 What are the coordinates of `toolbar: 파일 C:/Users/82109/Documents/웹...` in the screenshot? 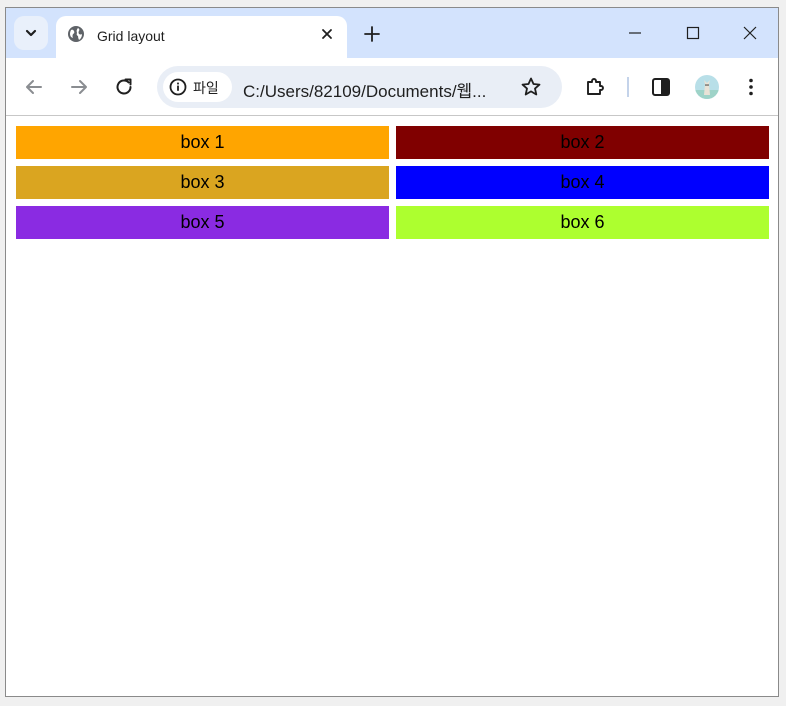 It's located at (392, 87).